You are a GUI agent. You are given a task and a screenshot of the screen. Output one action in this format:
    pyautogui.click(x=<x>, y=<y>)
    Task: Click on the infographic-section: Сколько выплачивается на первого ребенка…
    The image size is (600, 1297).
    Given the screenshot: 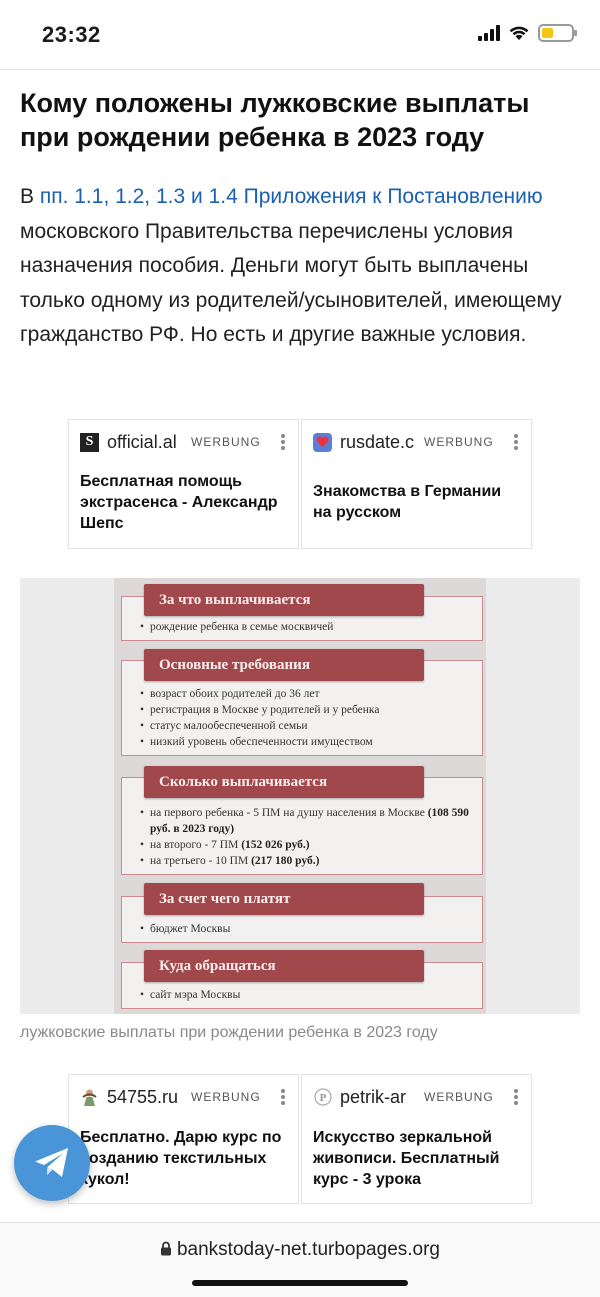 What is the action you would take?
    pyautogui.click(x=302, y=820)
    